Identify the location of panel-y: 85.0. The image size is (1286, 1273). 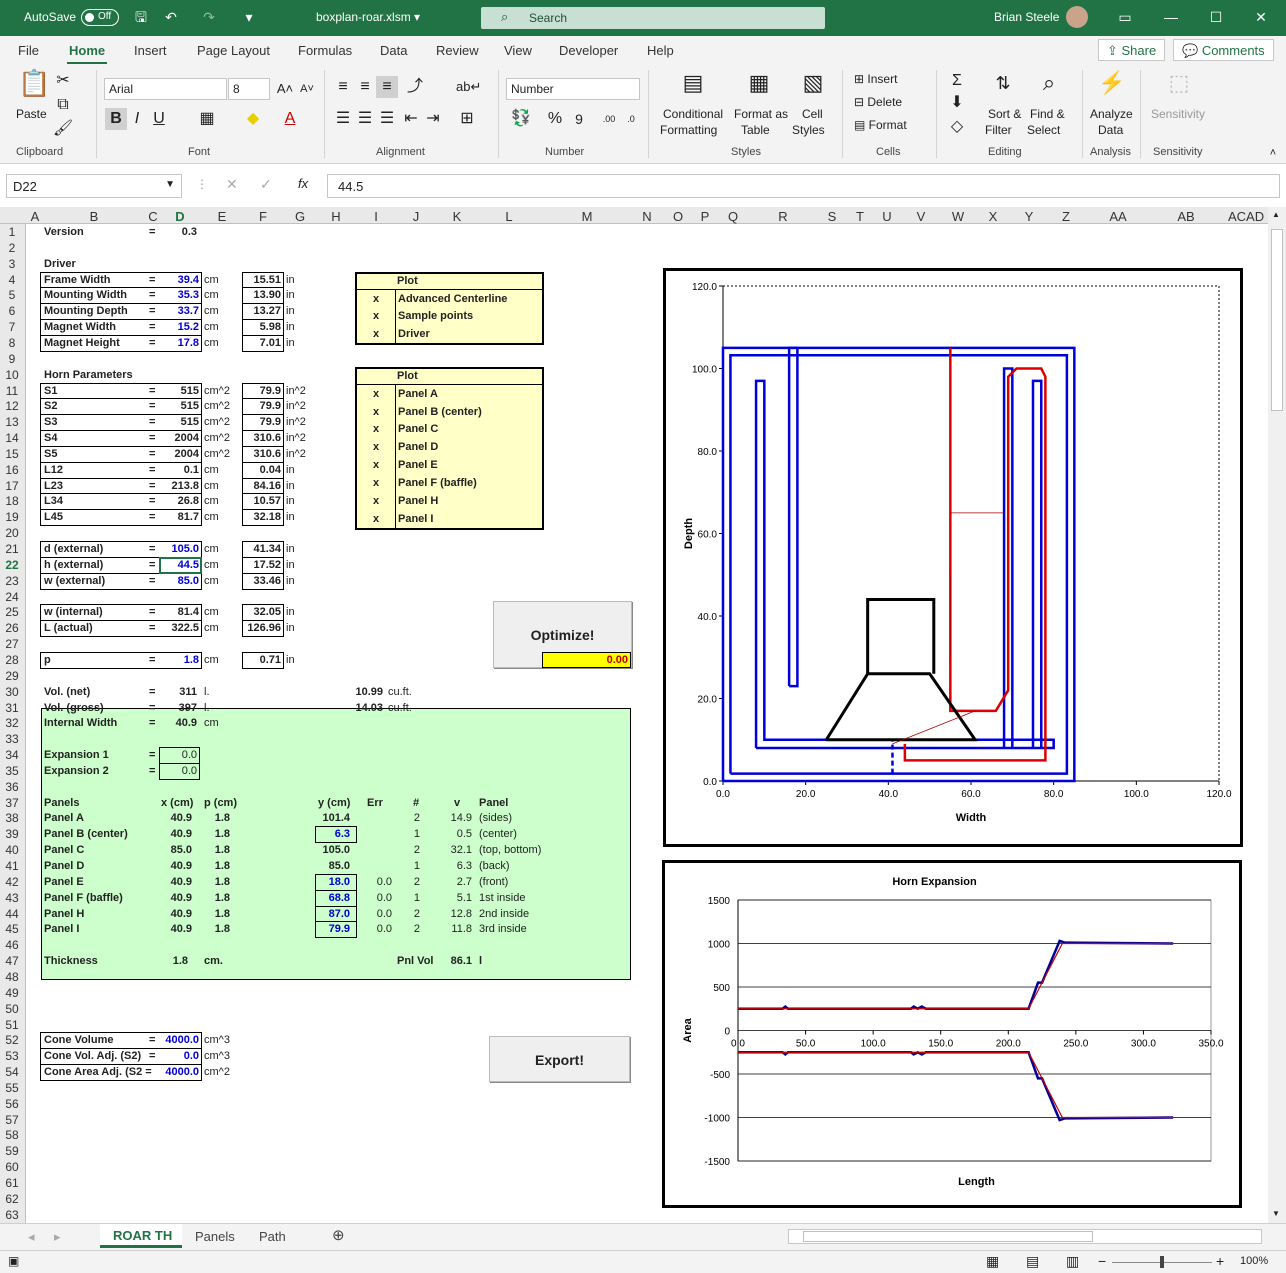
(339, 866).